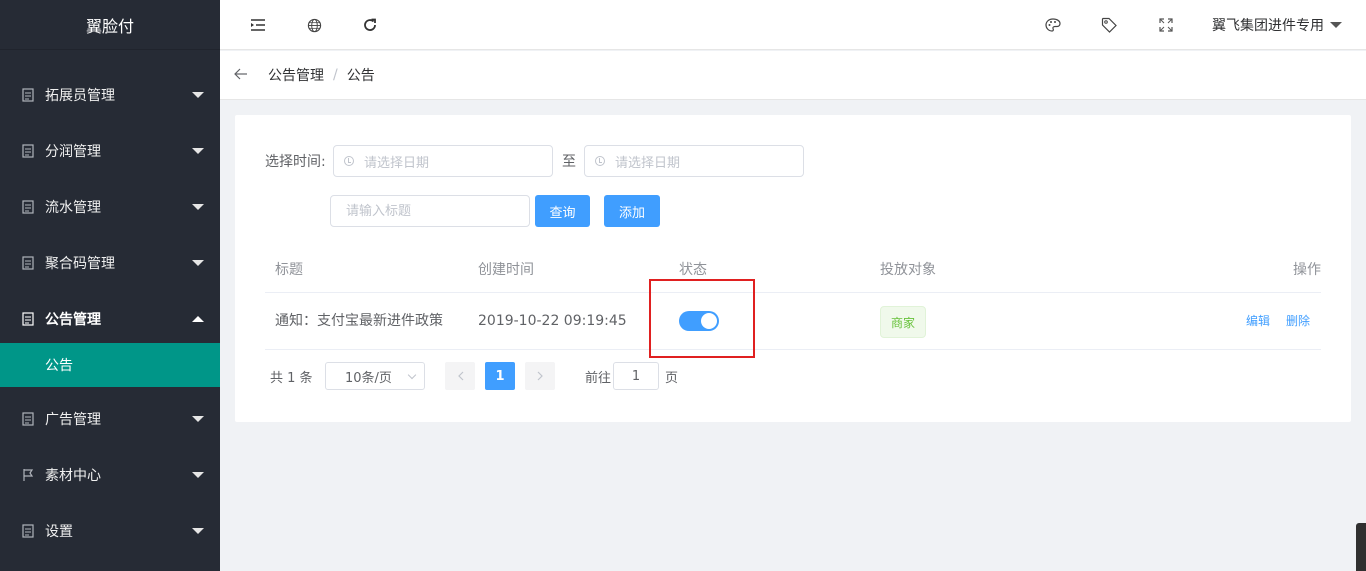  I want to click on column-header-title: 标题, so click(289, 270).